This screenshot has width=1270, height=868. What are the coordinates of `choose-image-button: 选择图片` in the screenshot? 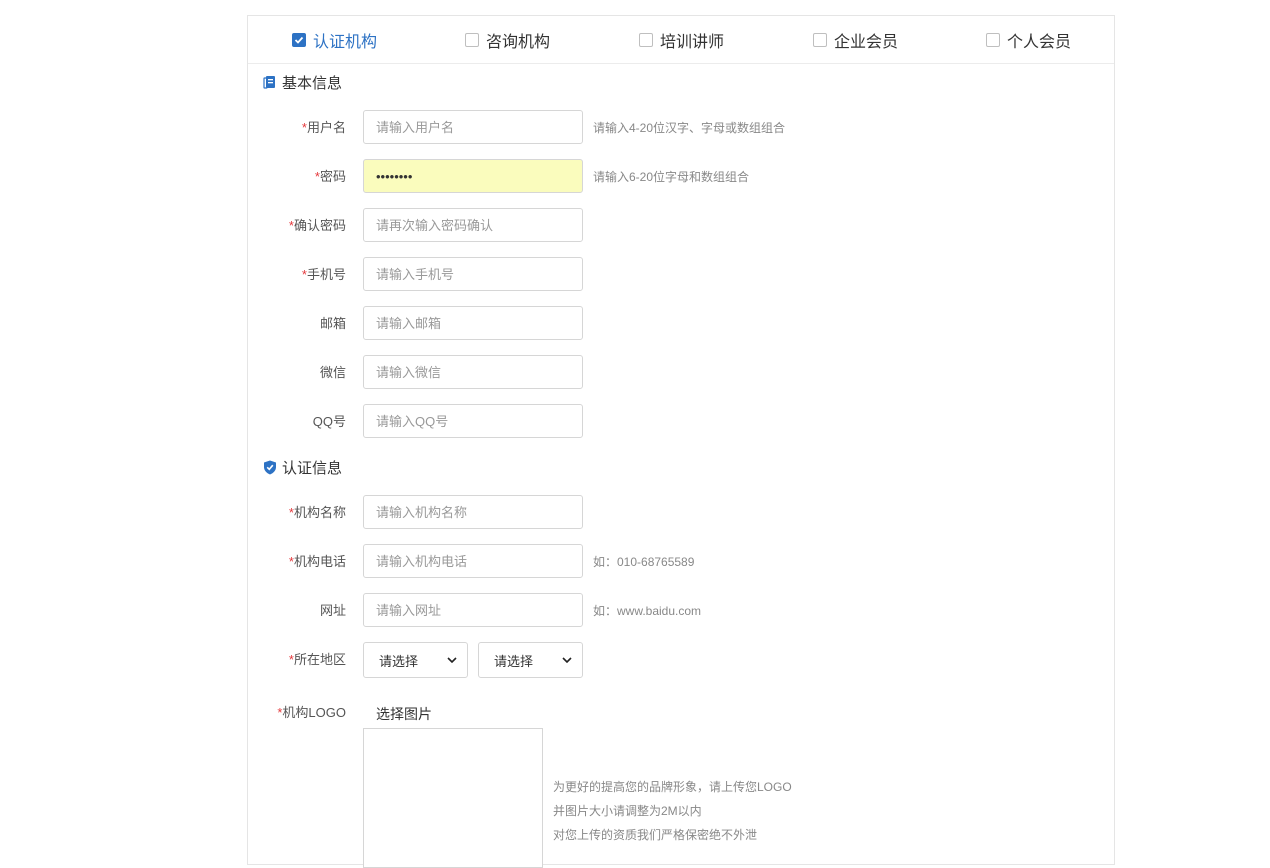 It's located at (404, 714).